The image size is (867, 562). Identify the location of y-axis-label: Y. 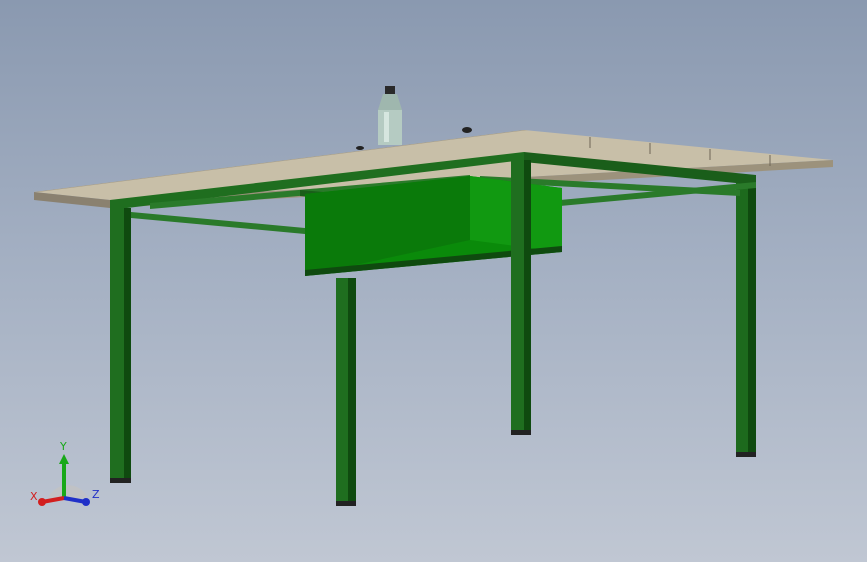
(63, 446).